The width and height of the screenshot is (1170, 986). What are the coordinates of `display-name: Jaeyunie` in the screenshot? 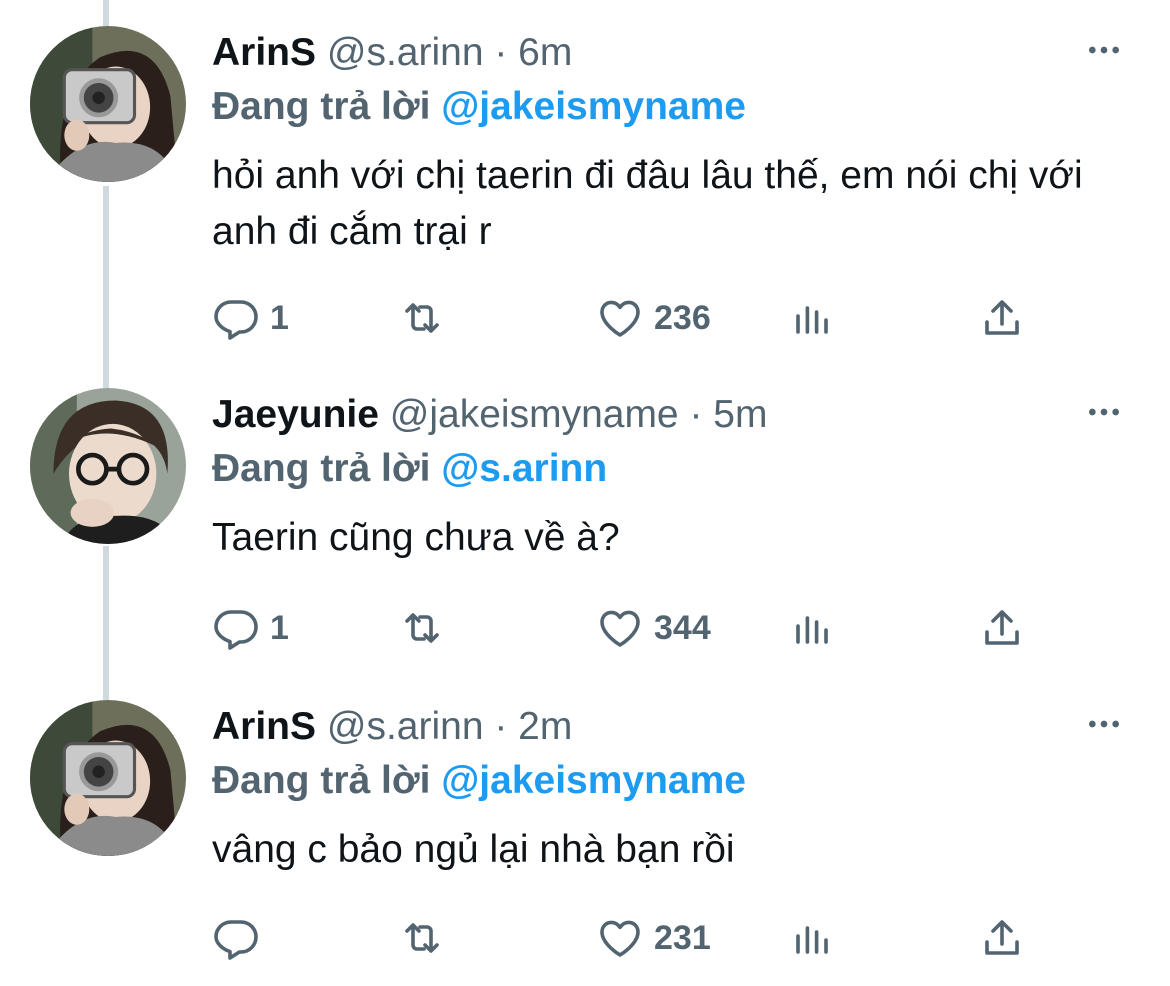 It's located at (295, 414).